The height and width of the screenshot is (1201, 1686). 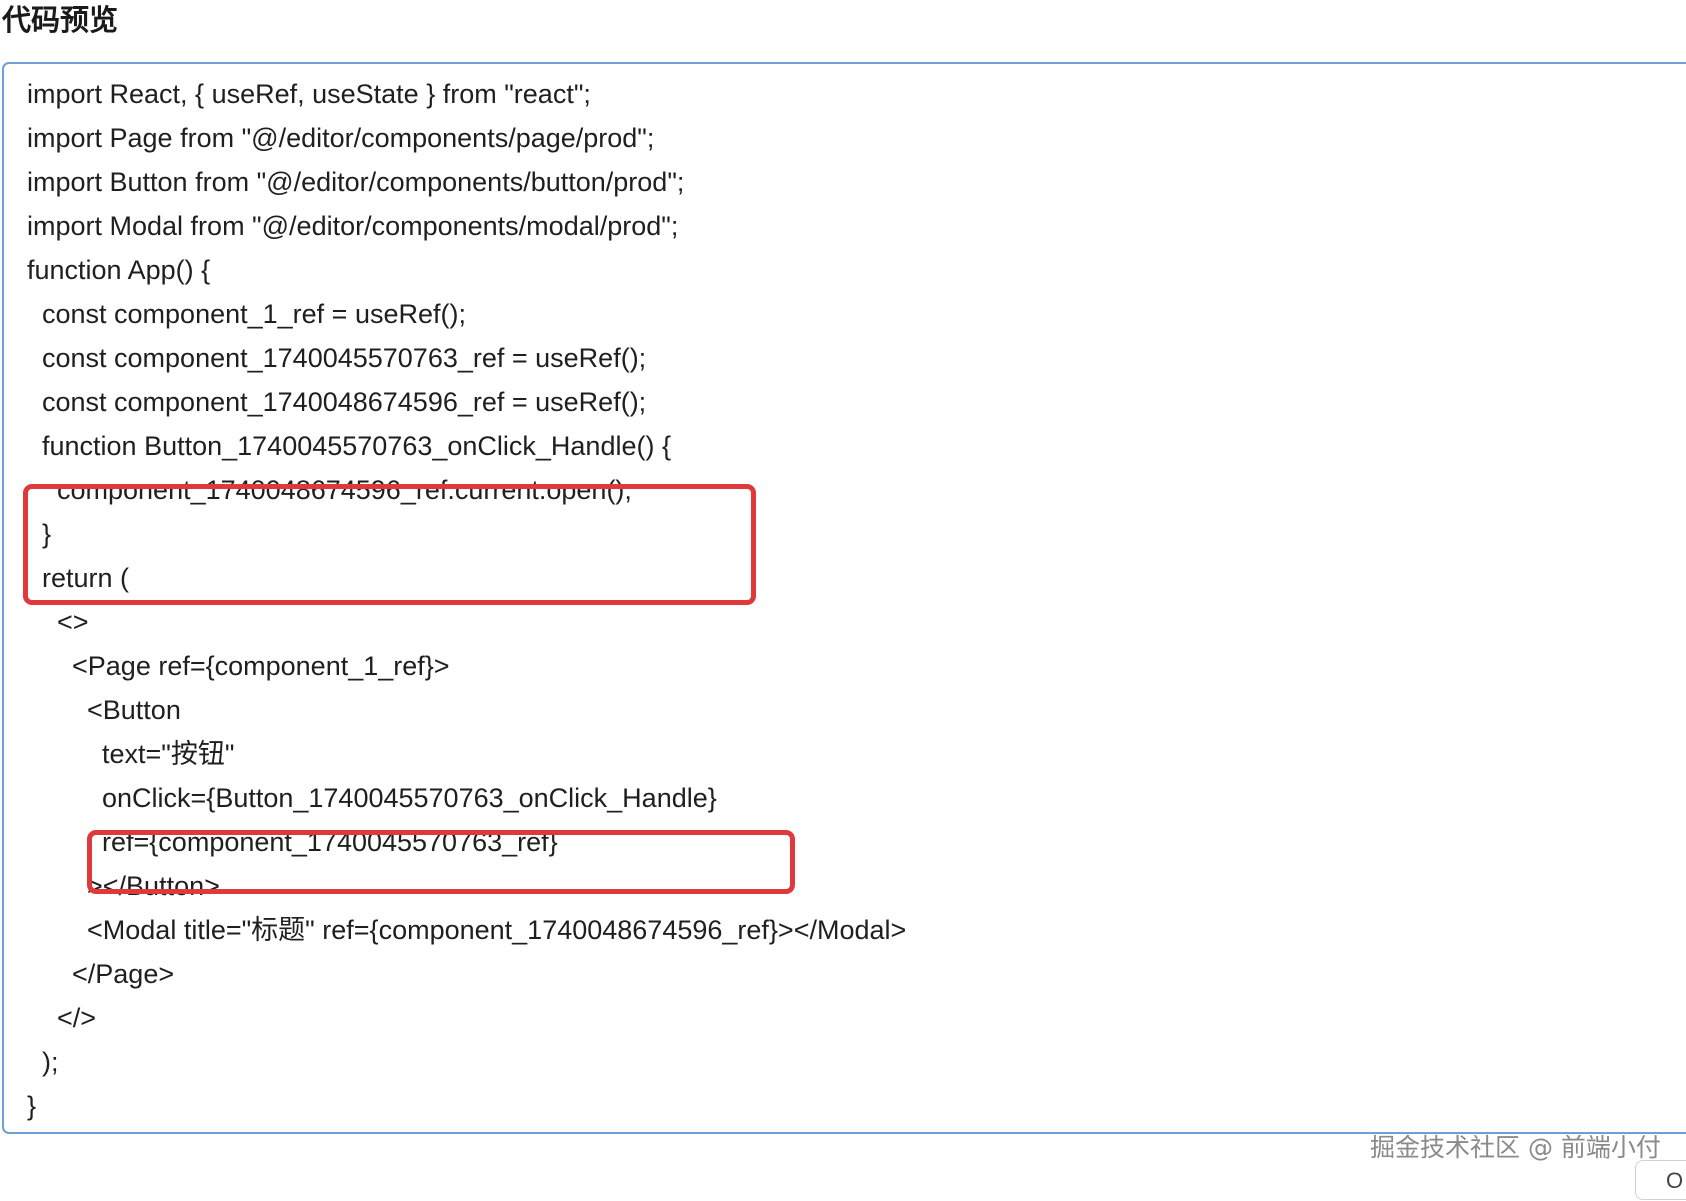 What do you see at coordinates (62, 1018) in the screenshot?
I see `code-line: </>` at bounding box center [62, 1018].